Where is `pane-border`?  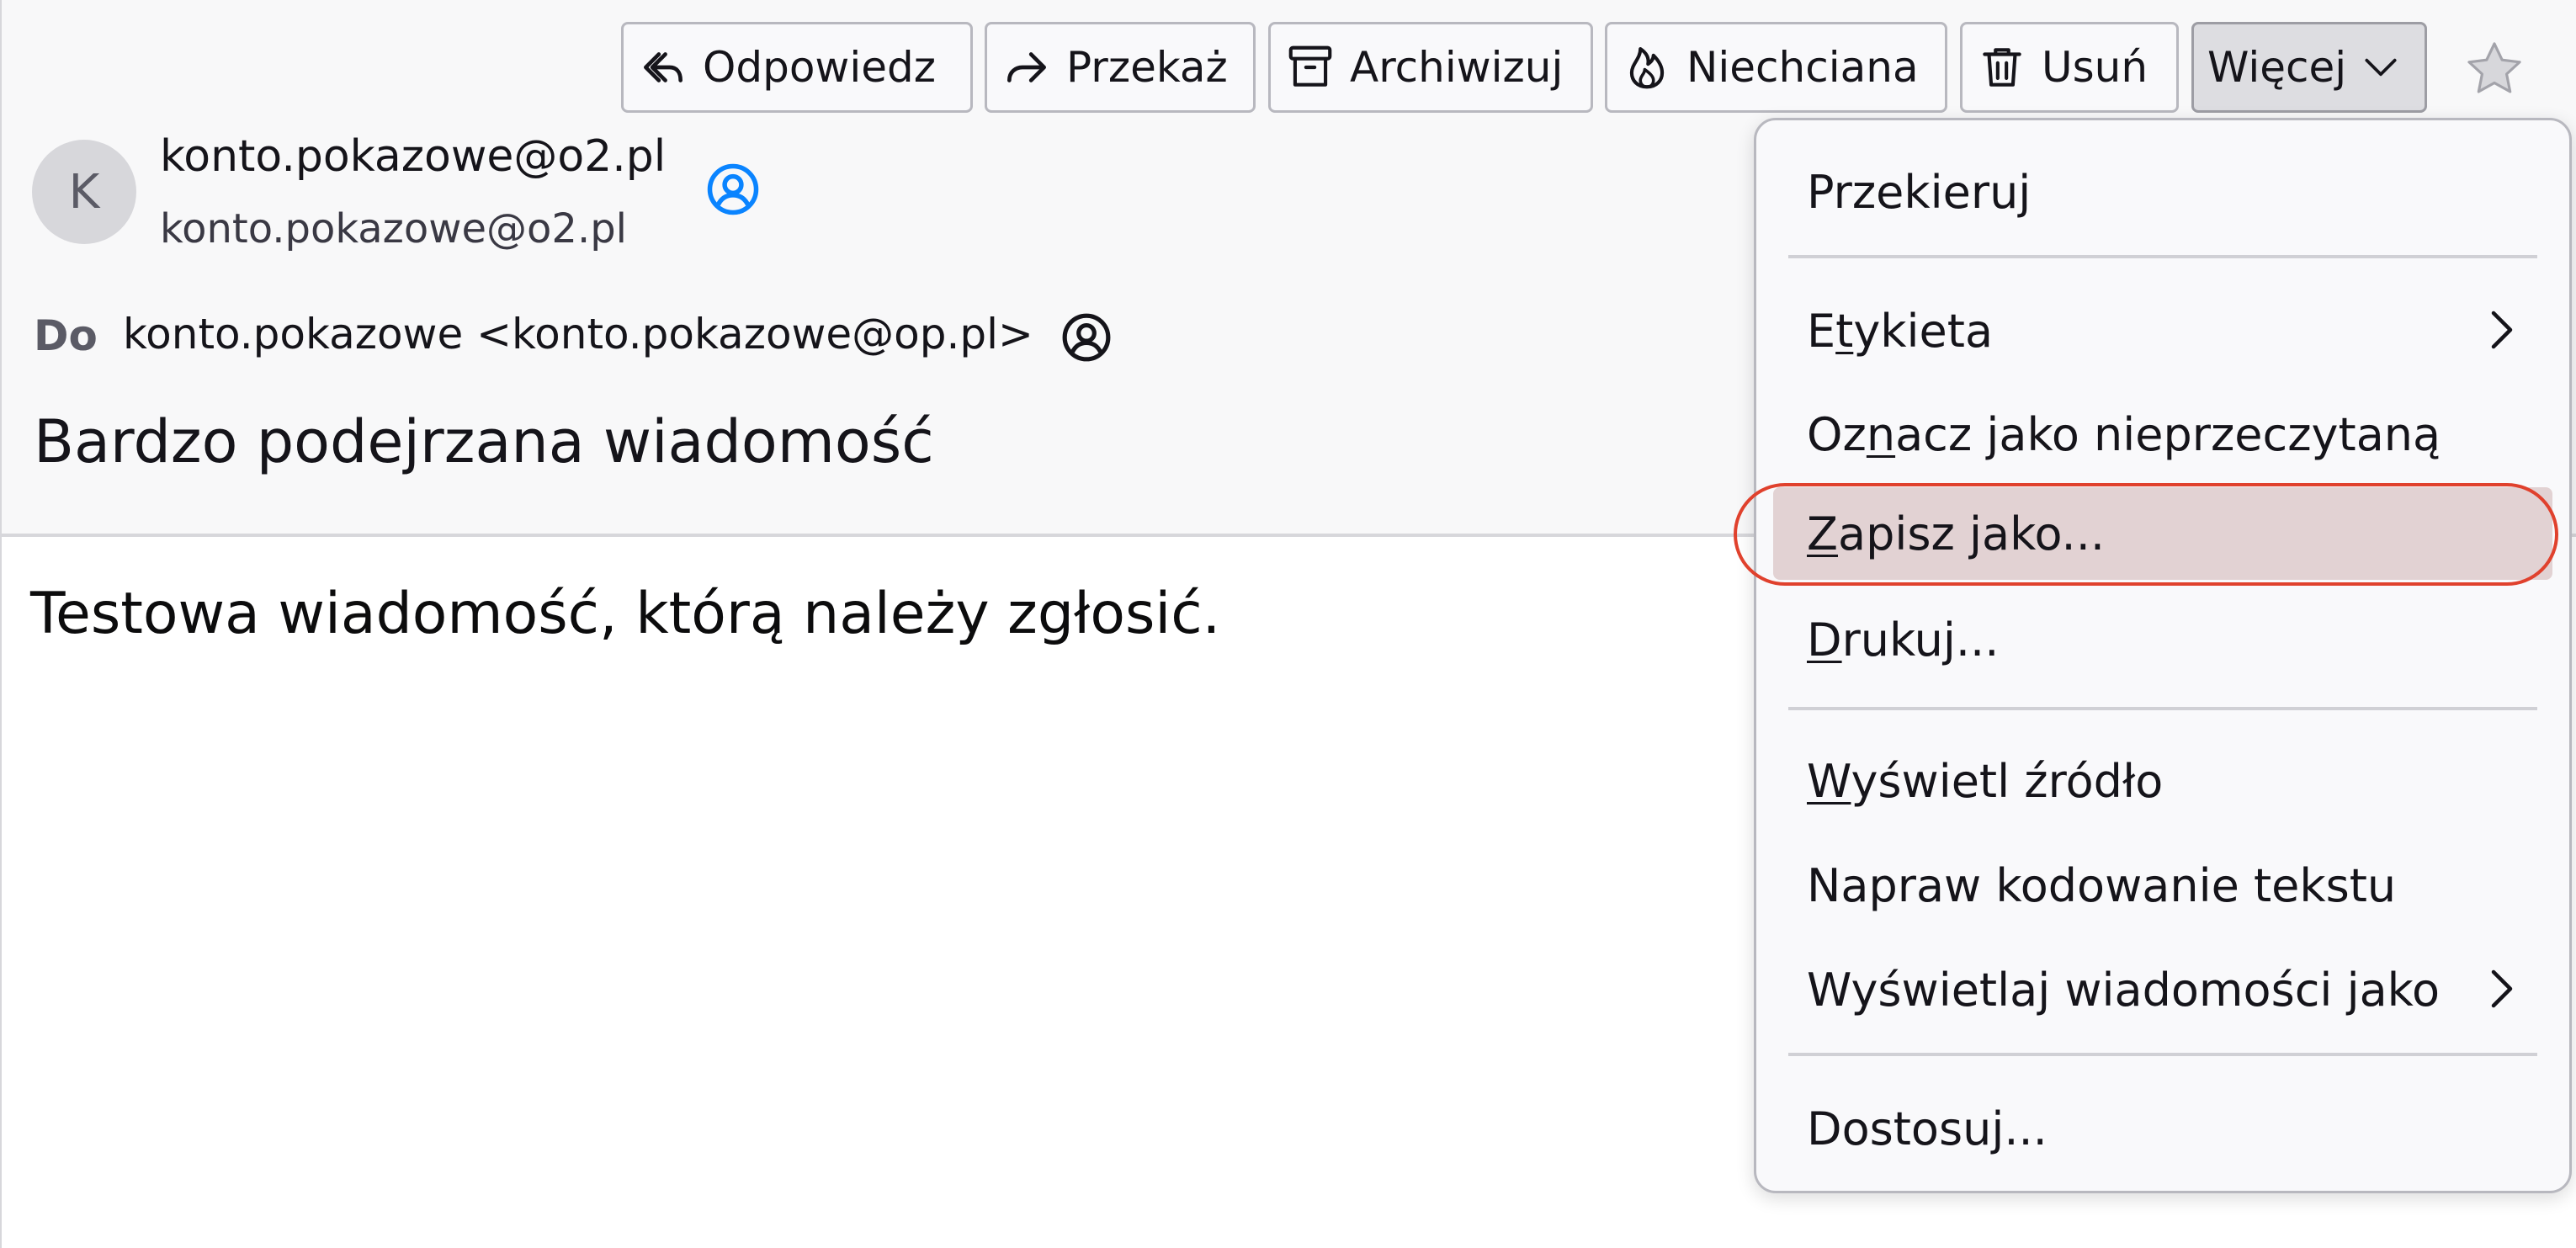 pane-border is located at coordinates (1, 624).